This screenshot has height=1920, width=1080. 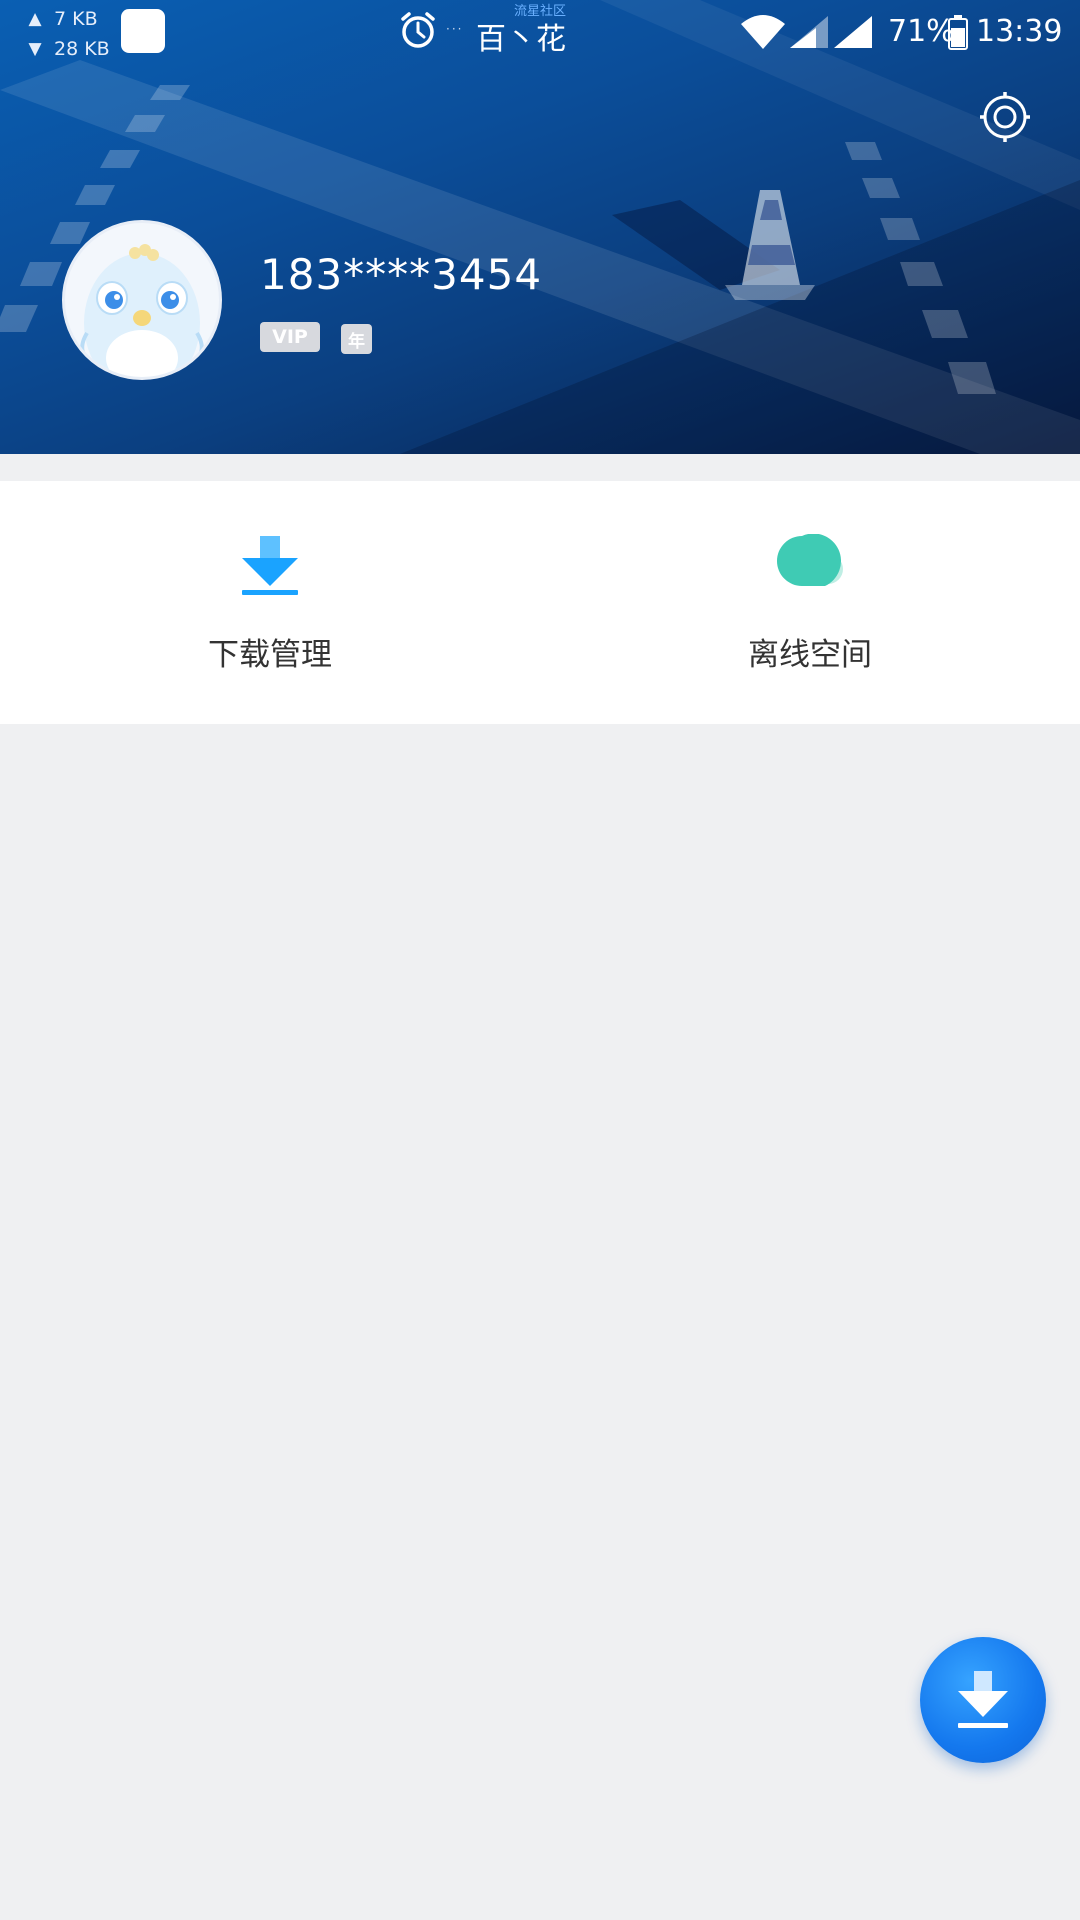 I want to click on download-arrow-icon: ▼, so click(x=35, y=49).